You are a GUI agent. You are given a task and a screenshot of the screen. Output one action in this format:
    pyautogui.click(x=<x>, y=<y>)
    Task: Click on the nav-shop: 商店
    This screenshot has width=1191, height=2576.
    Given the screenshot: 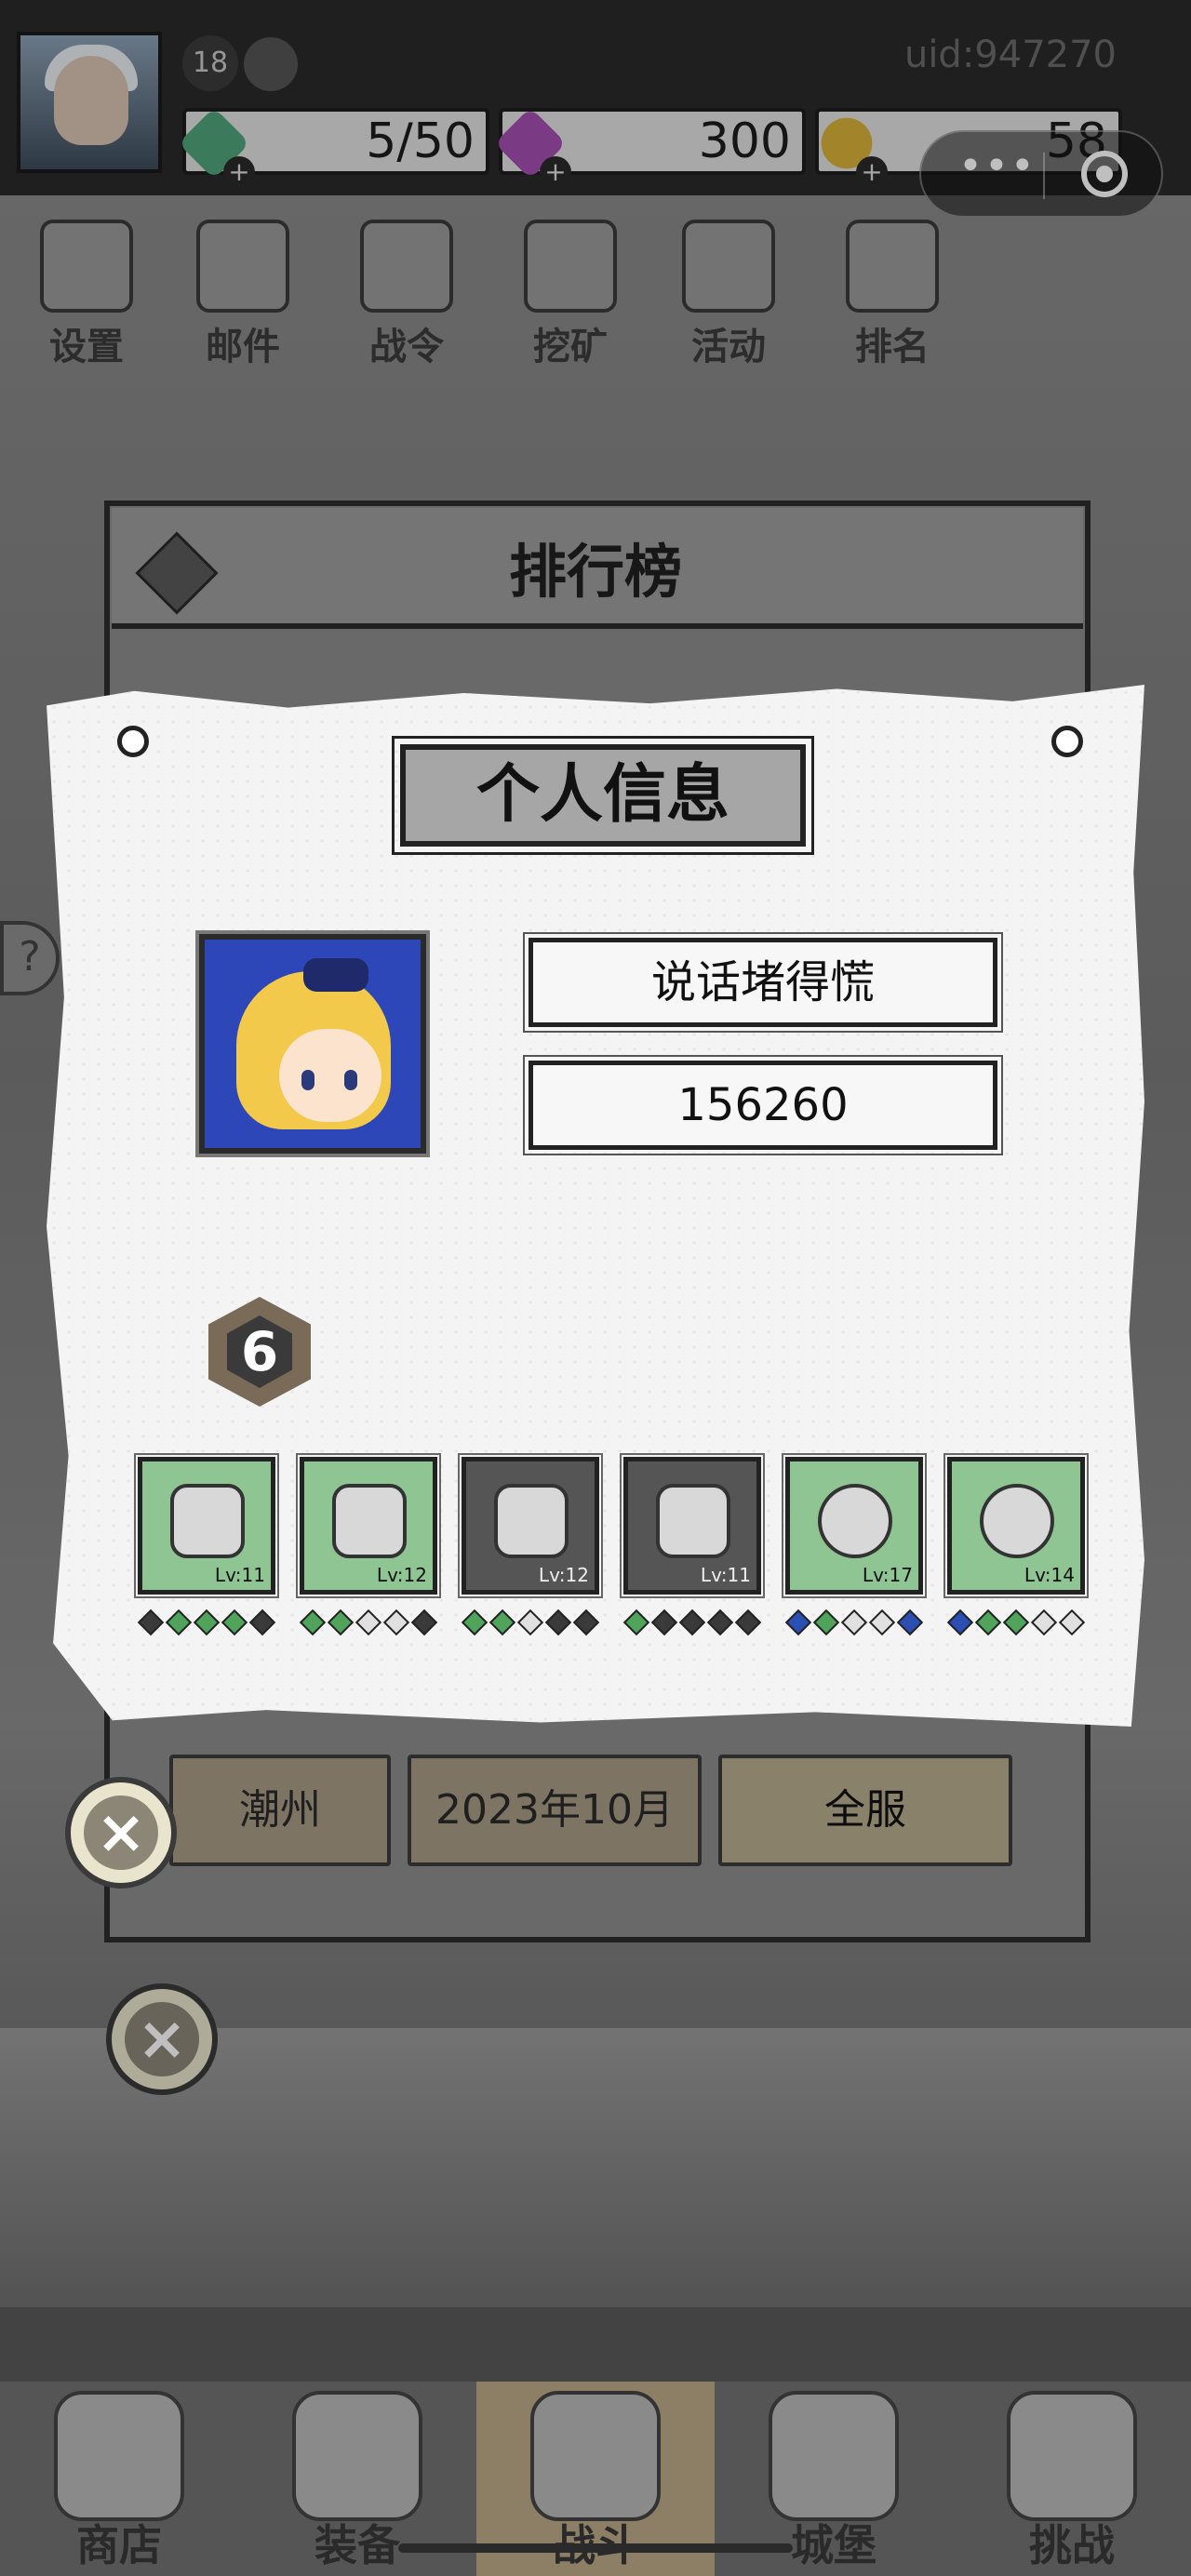 What is the action you would take?
    pyautogui.click(x=119, y=2479)
    